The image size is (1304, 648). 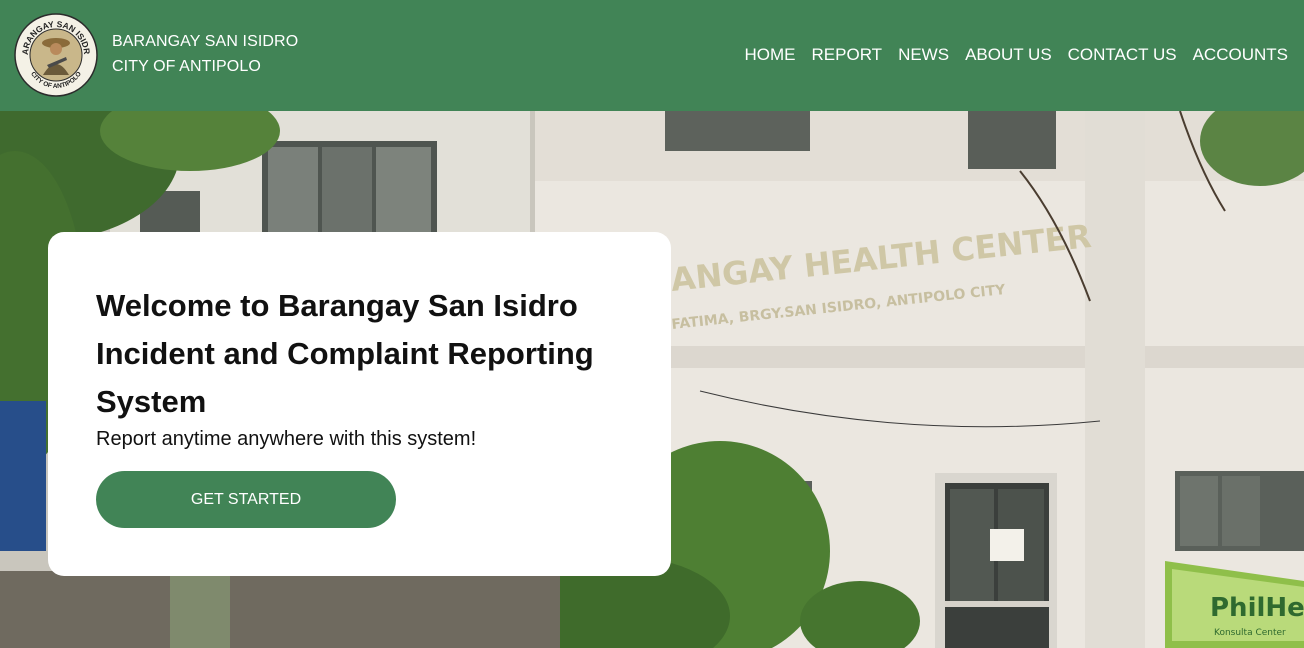 What do you see at coordinates (246, 499) in the screenshot?
I see `get-started-button: GET STARTED` at bounding box center [246, 499].